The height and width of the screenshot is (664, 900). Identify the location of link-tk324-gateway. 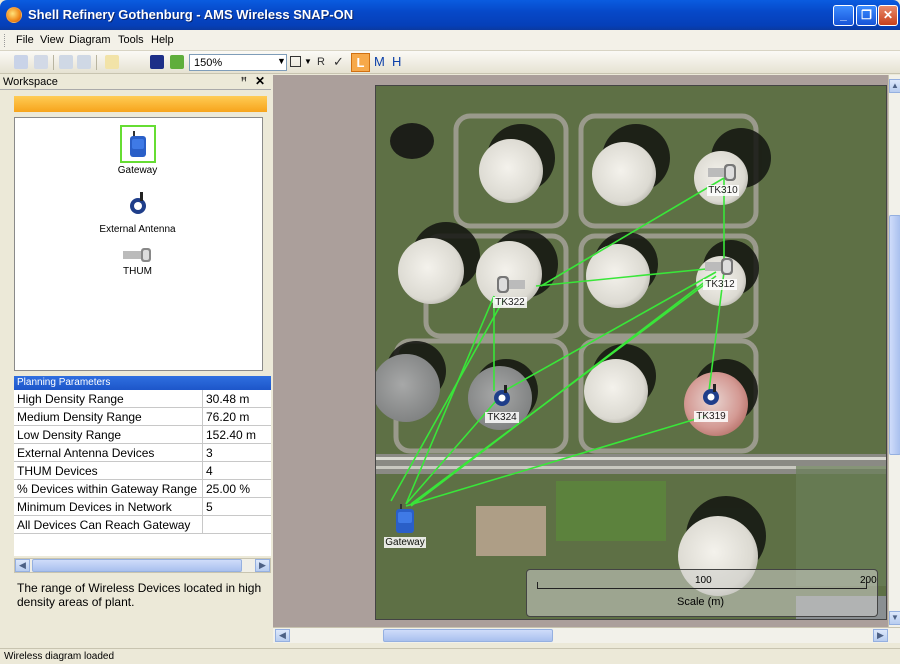
(451, 452).